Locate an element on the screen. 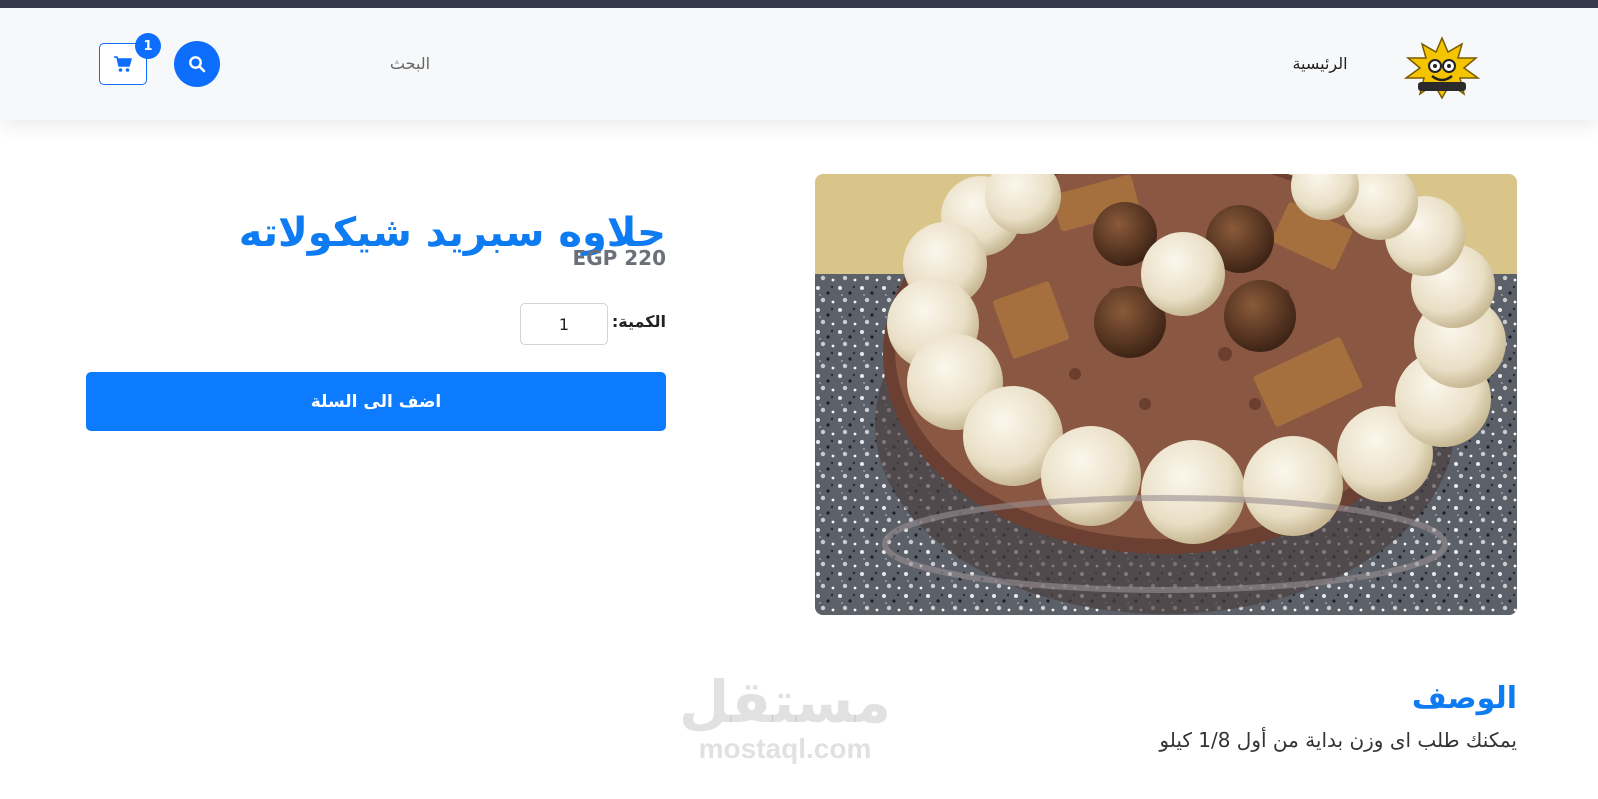 Image resolution: width=1598 pixels, height=799 pixels. watermark: مستقل mostaql.com is located at coordinates (785, 717).